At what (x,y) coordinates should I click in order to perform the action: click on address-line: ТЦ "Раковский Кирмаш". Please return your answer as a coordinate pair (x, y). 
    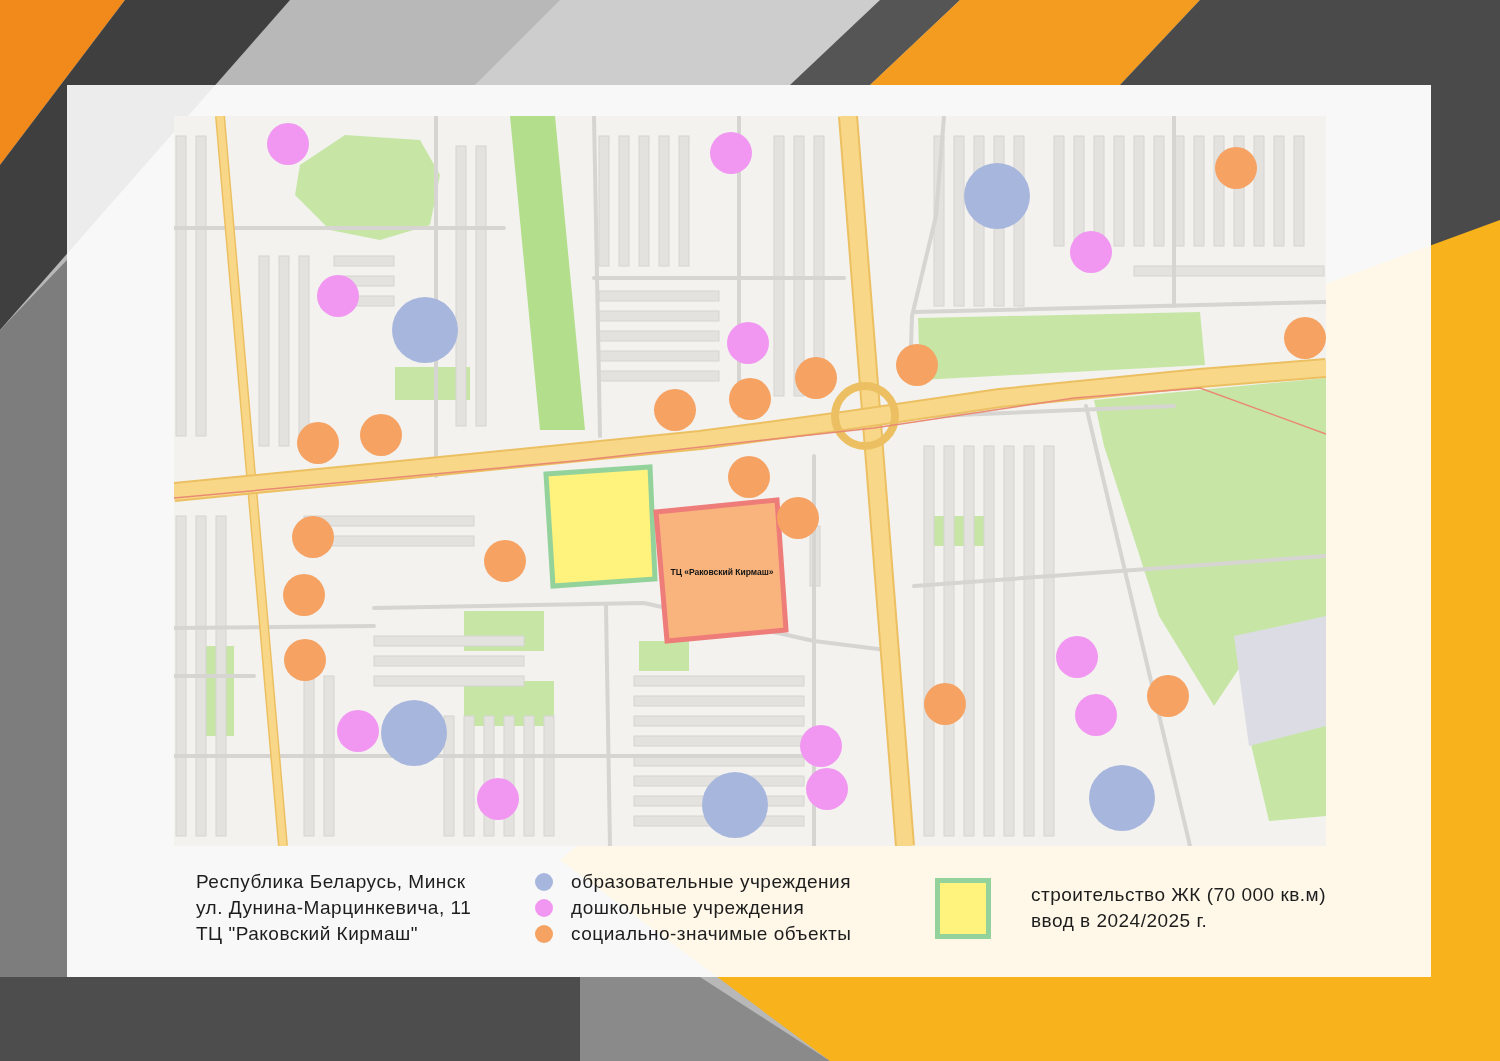
    Looking at the image, I should click on (307, 934).